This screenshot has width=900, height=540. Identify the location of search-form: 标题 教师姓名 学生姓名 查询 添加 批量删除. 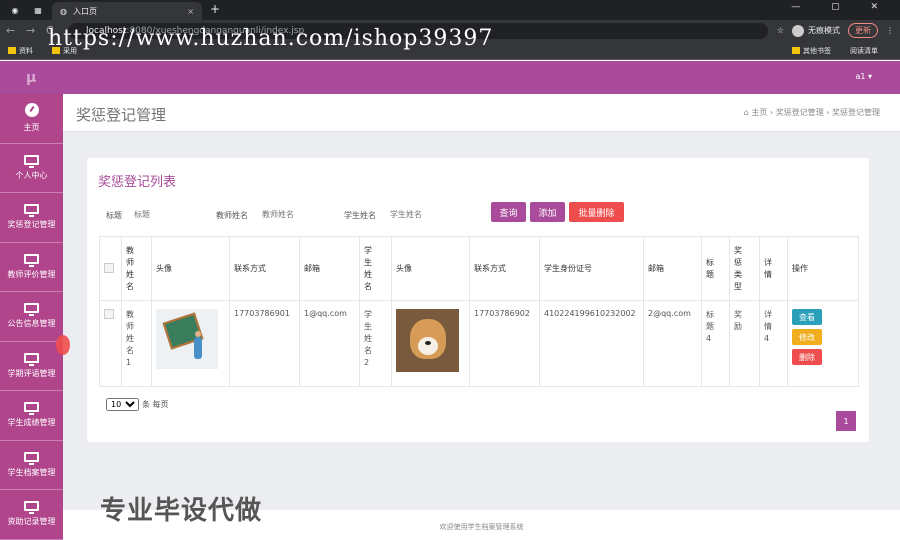
(466, 213).